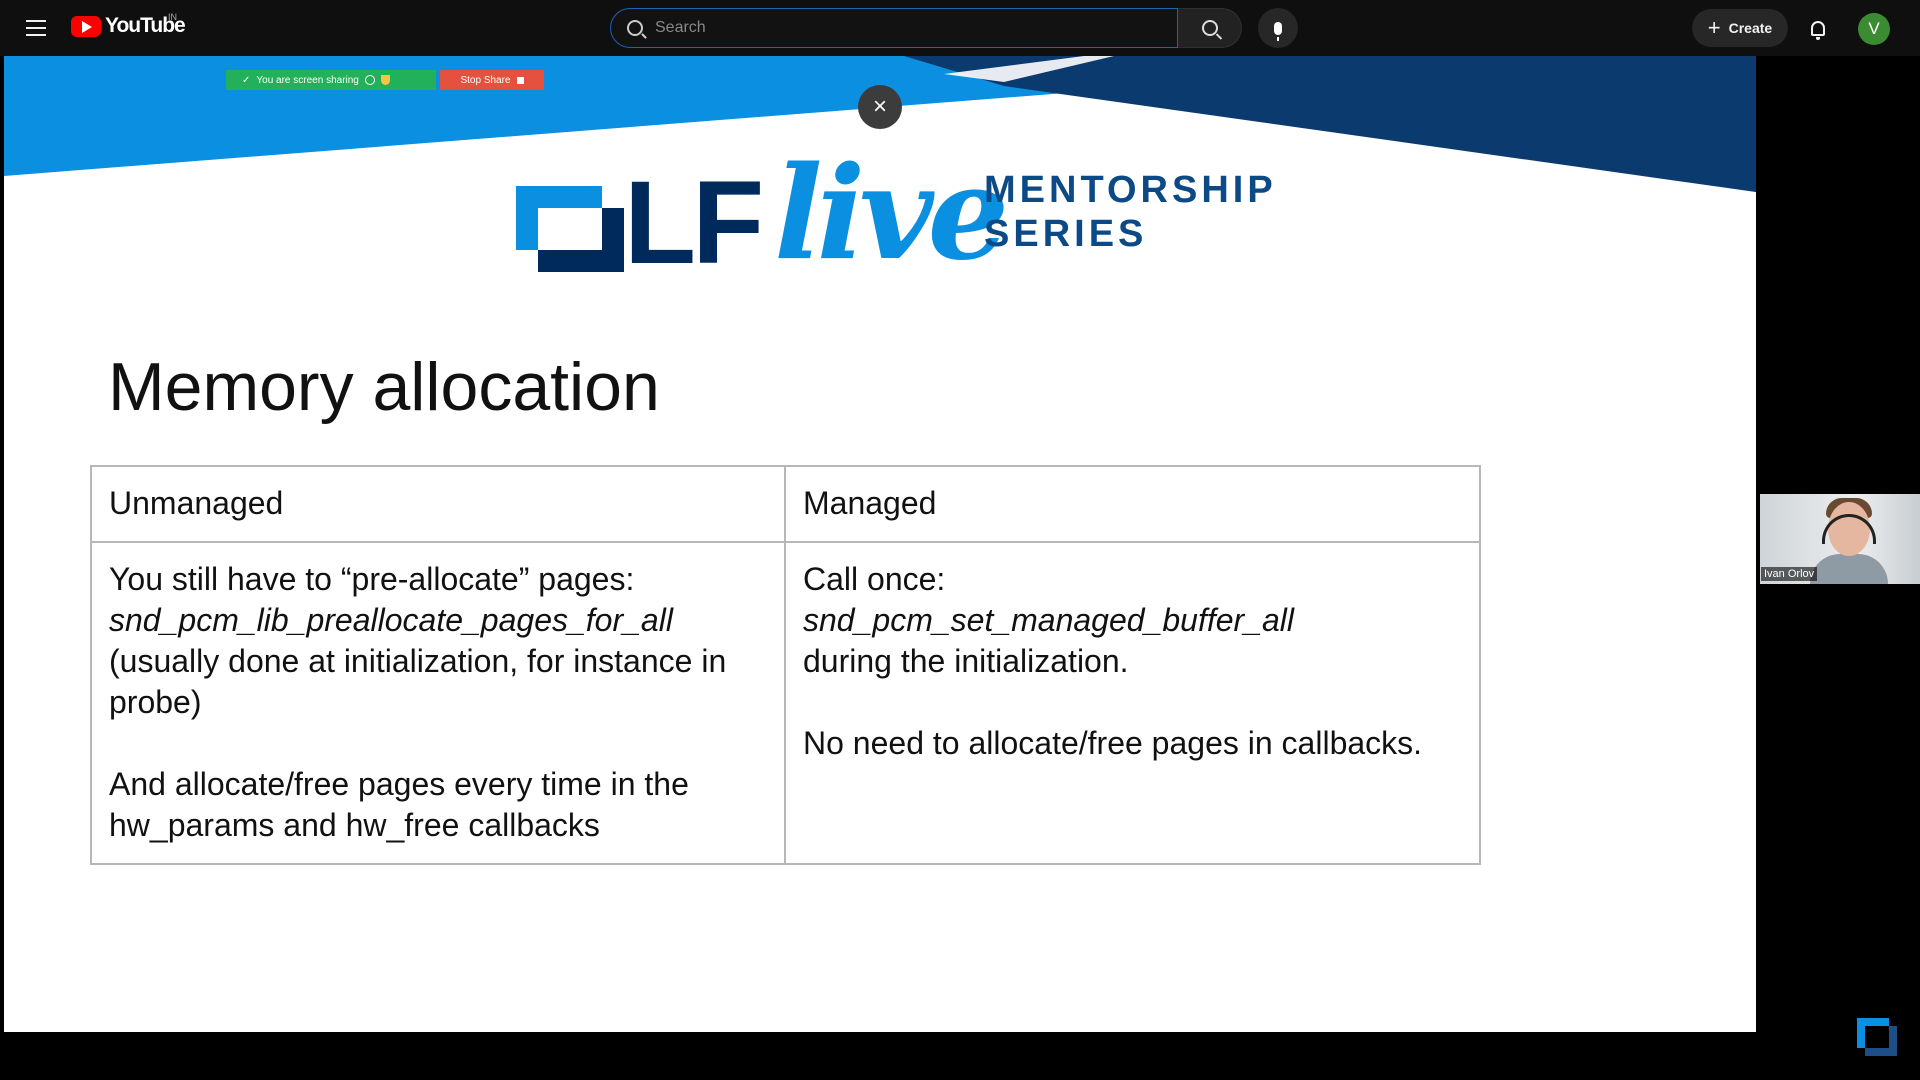 The image size is (1920, 1080). Describe the element at coordinates (1714, 27) in the screenshot. I see `plus-icon: +` at that location.